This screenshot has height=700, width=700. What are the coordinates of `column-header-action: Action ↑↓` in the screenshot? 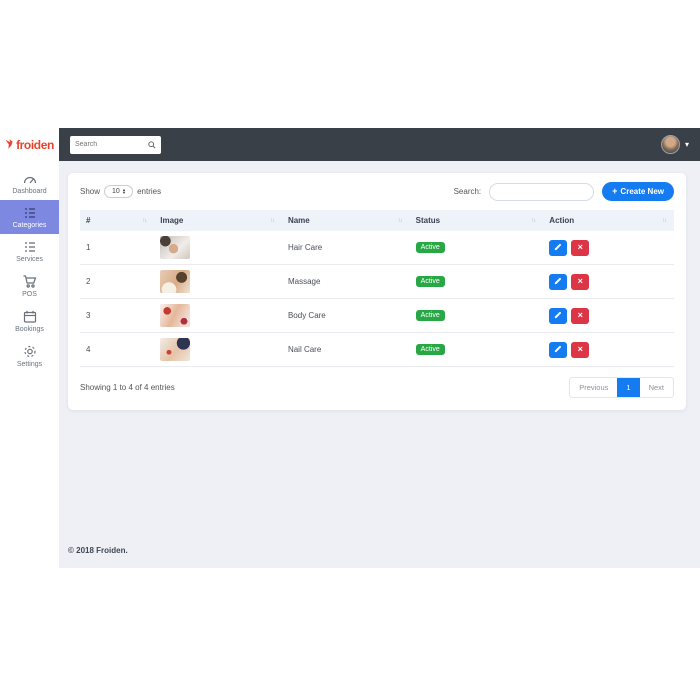 It's located at (608, 220).